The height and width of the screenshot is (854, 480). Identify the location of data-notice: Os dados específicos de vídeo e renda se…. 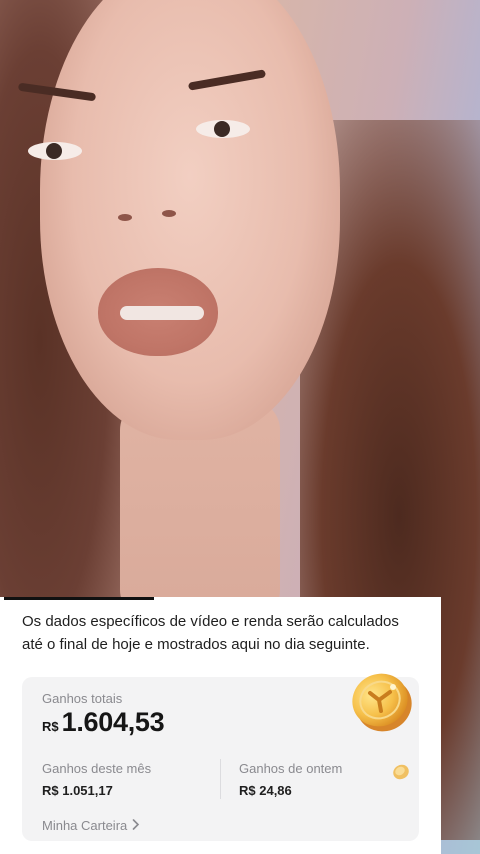
(227, 633).